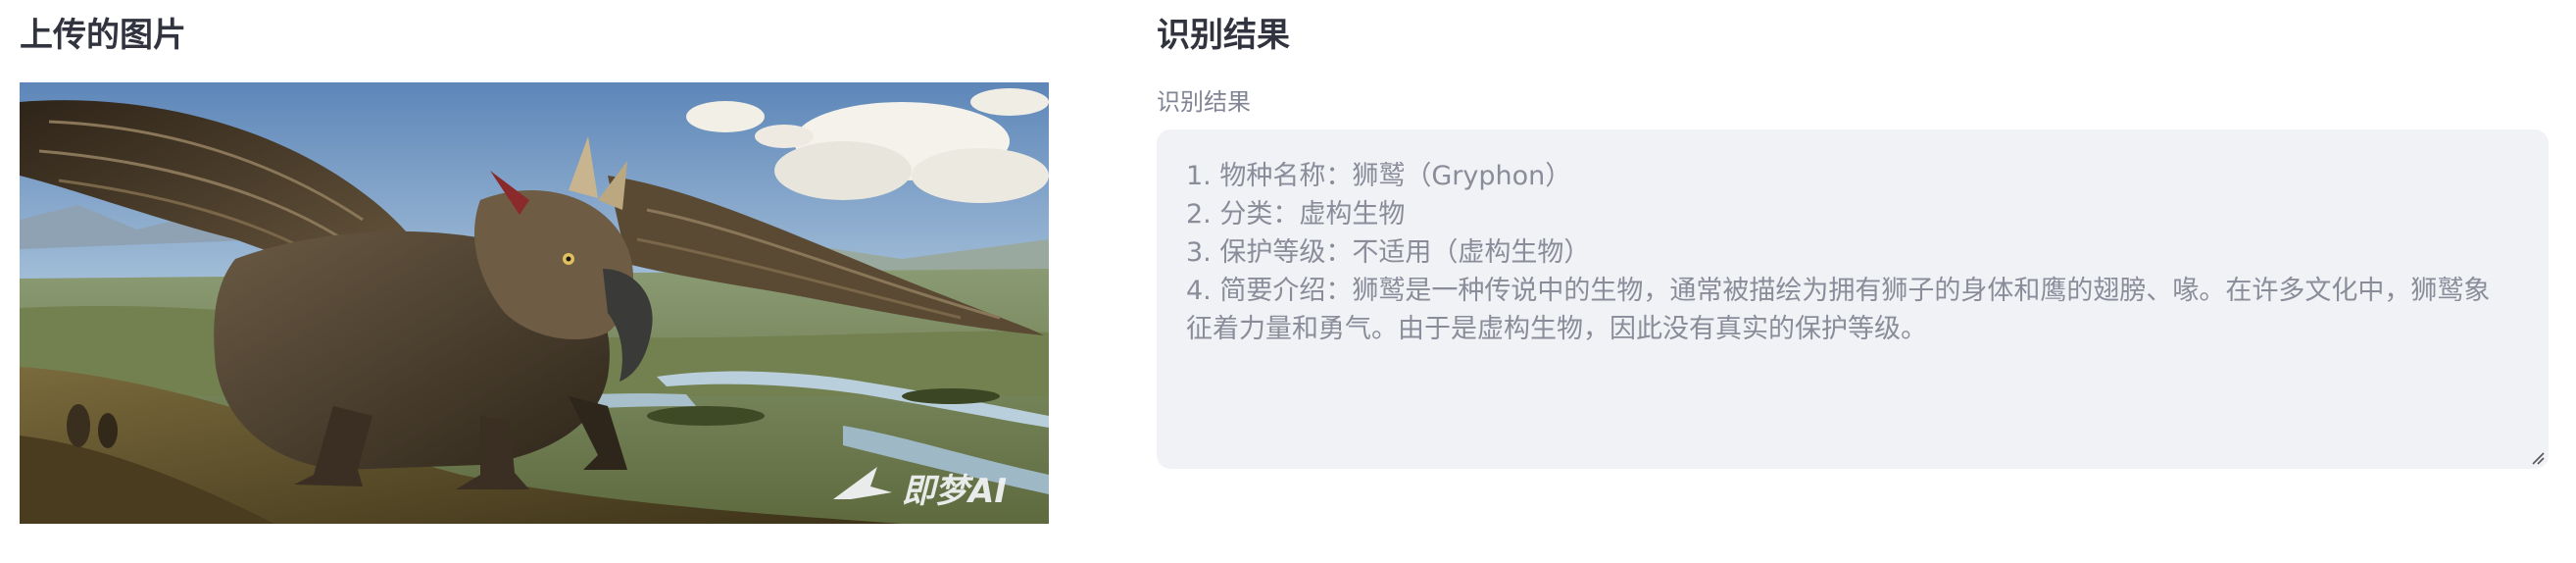 The width and height of the screenshot is (2576, 563). What do you see at coordinates (1204, 102) in the screenshot?
I see `result-field-label: 识别结果` at bounding box center [1204, 102].